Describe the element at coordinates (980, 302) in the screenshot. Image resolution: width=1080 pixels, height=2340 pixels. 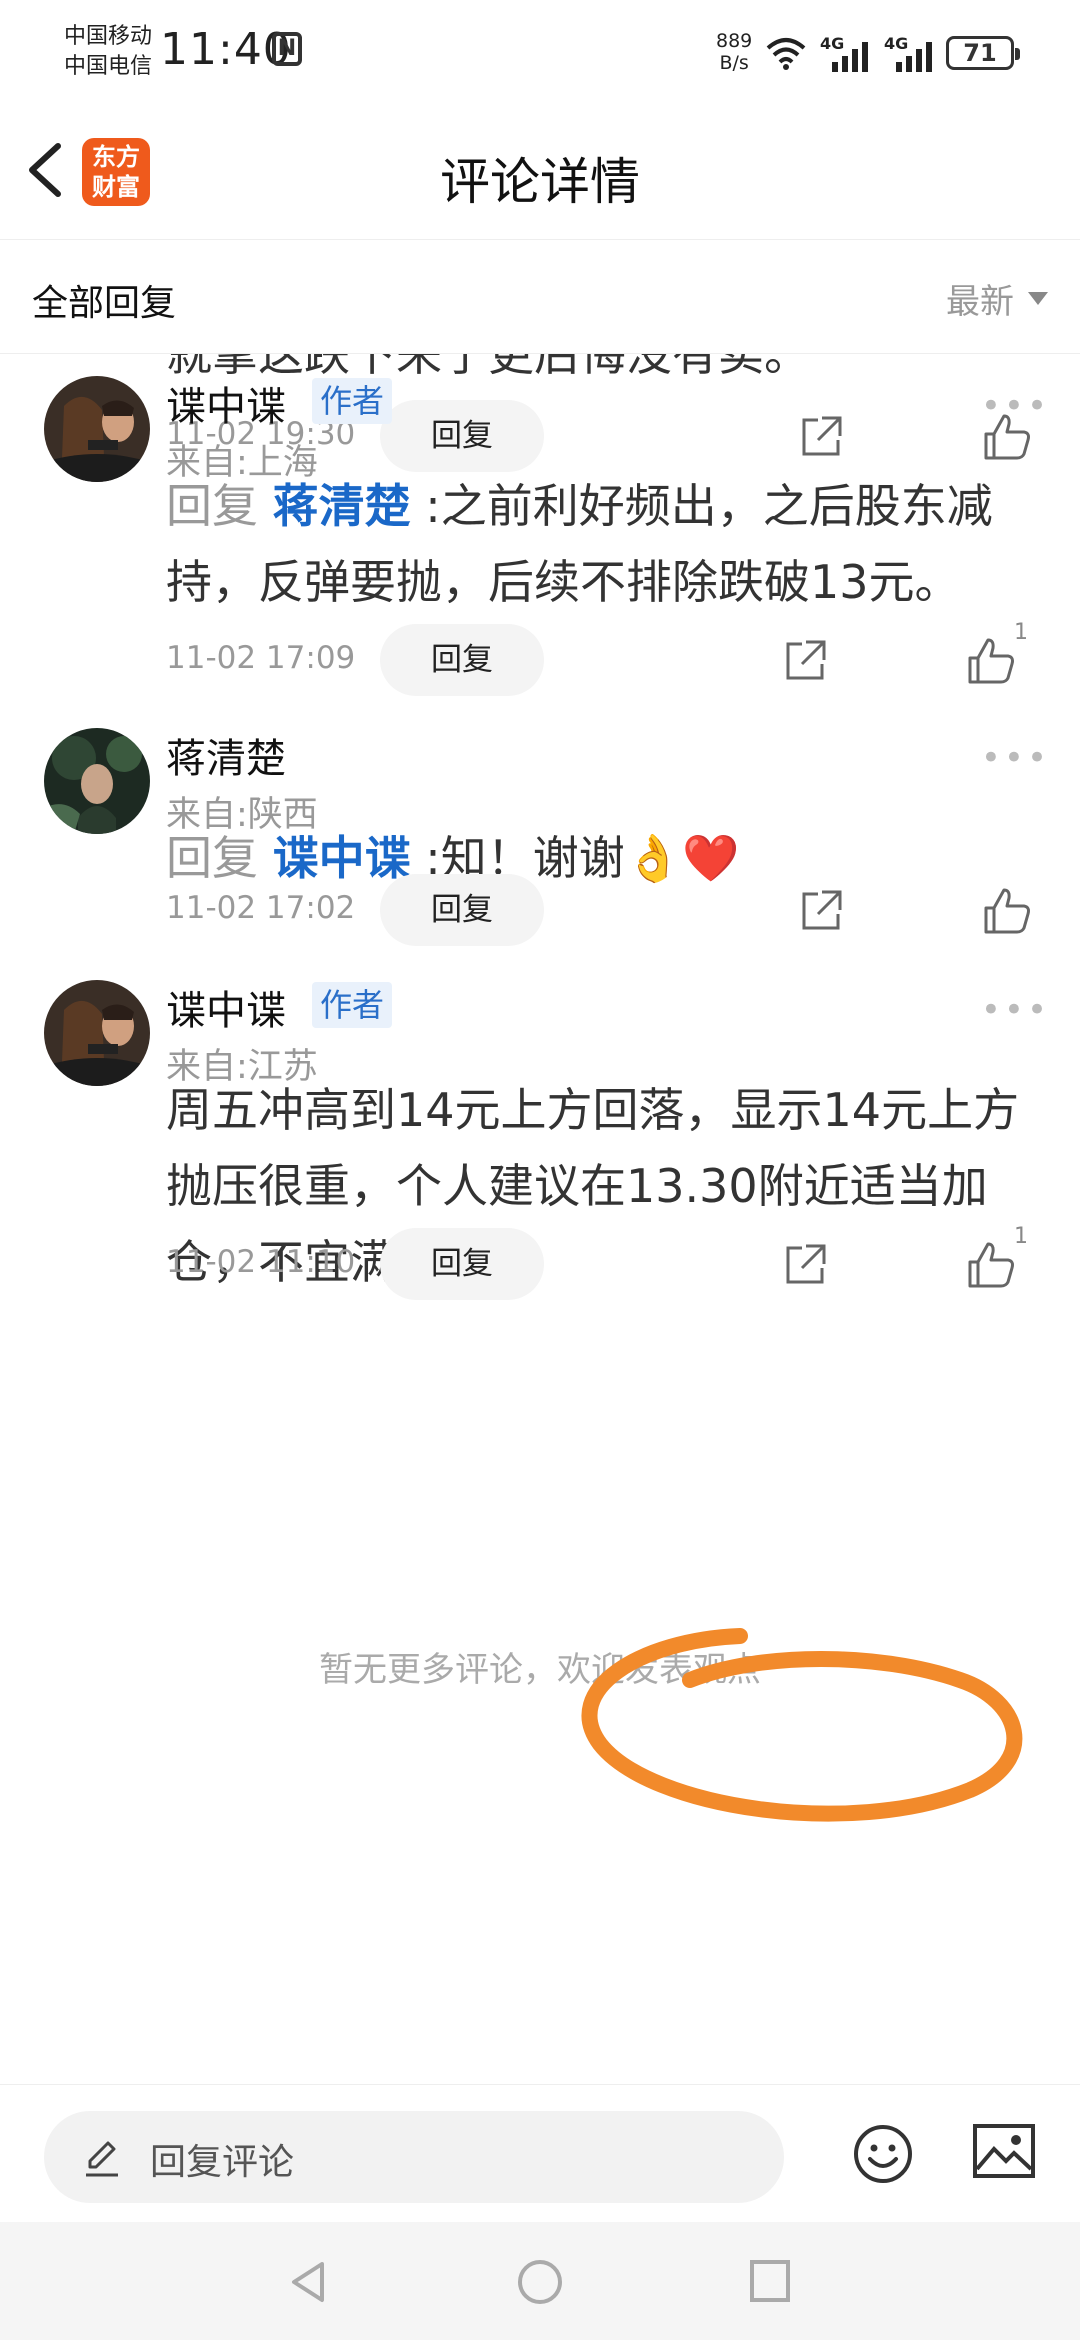
I see `sort-label: 最新` at that location.